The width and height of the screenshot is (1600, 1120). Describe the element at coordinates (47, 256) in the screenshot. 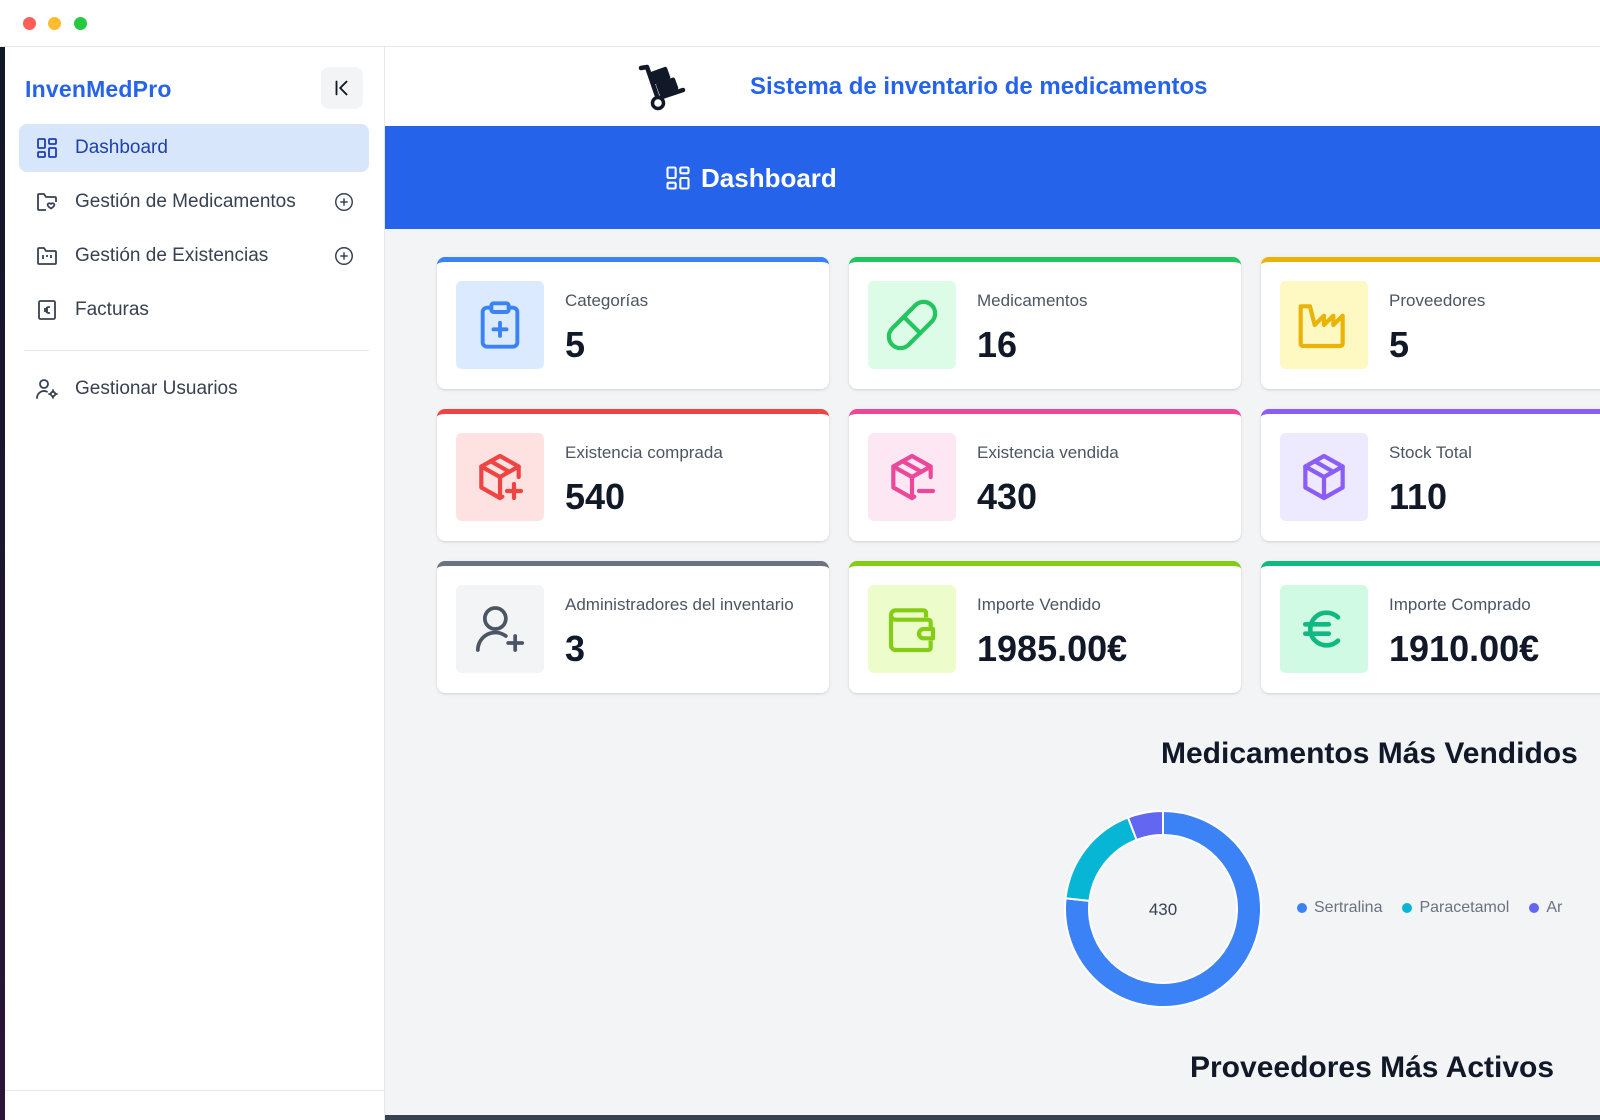

I see `kanban-folder-icon` at that location.